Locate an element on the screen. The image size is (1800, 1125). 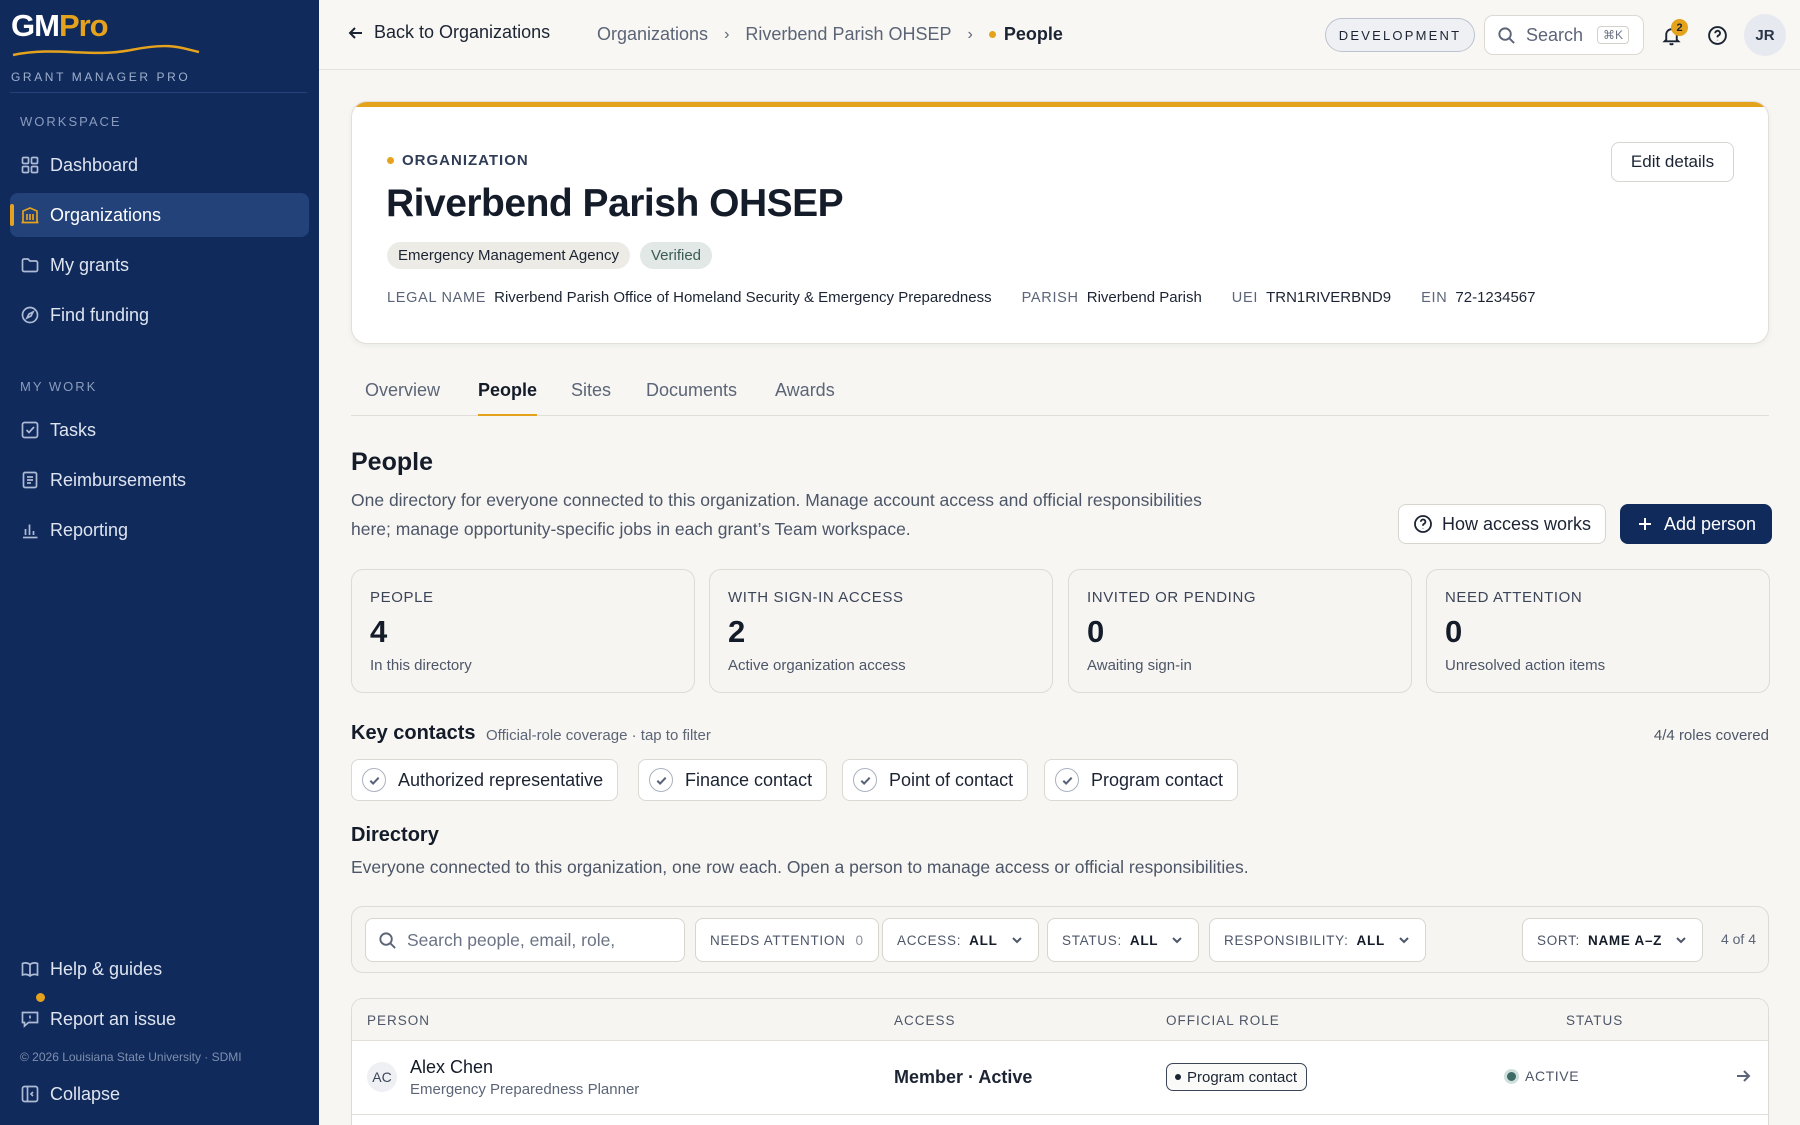
logo-subtitle: GRANT MANAGER PRO is located at coordinates (101, 77).